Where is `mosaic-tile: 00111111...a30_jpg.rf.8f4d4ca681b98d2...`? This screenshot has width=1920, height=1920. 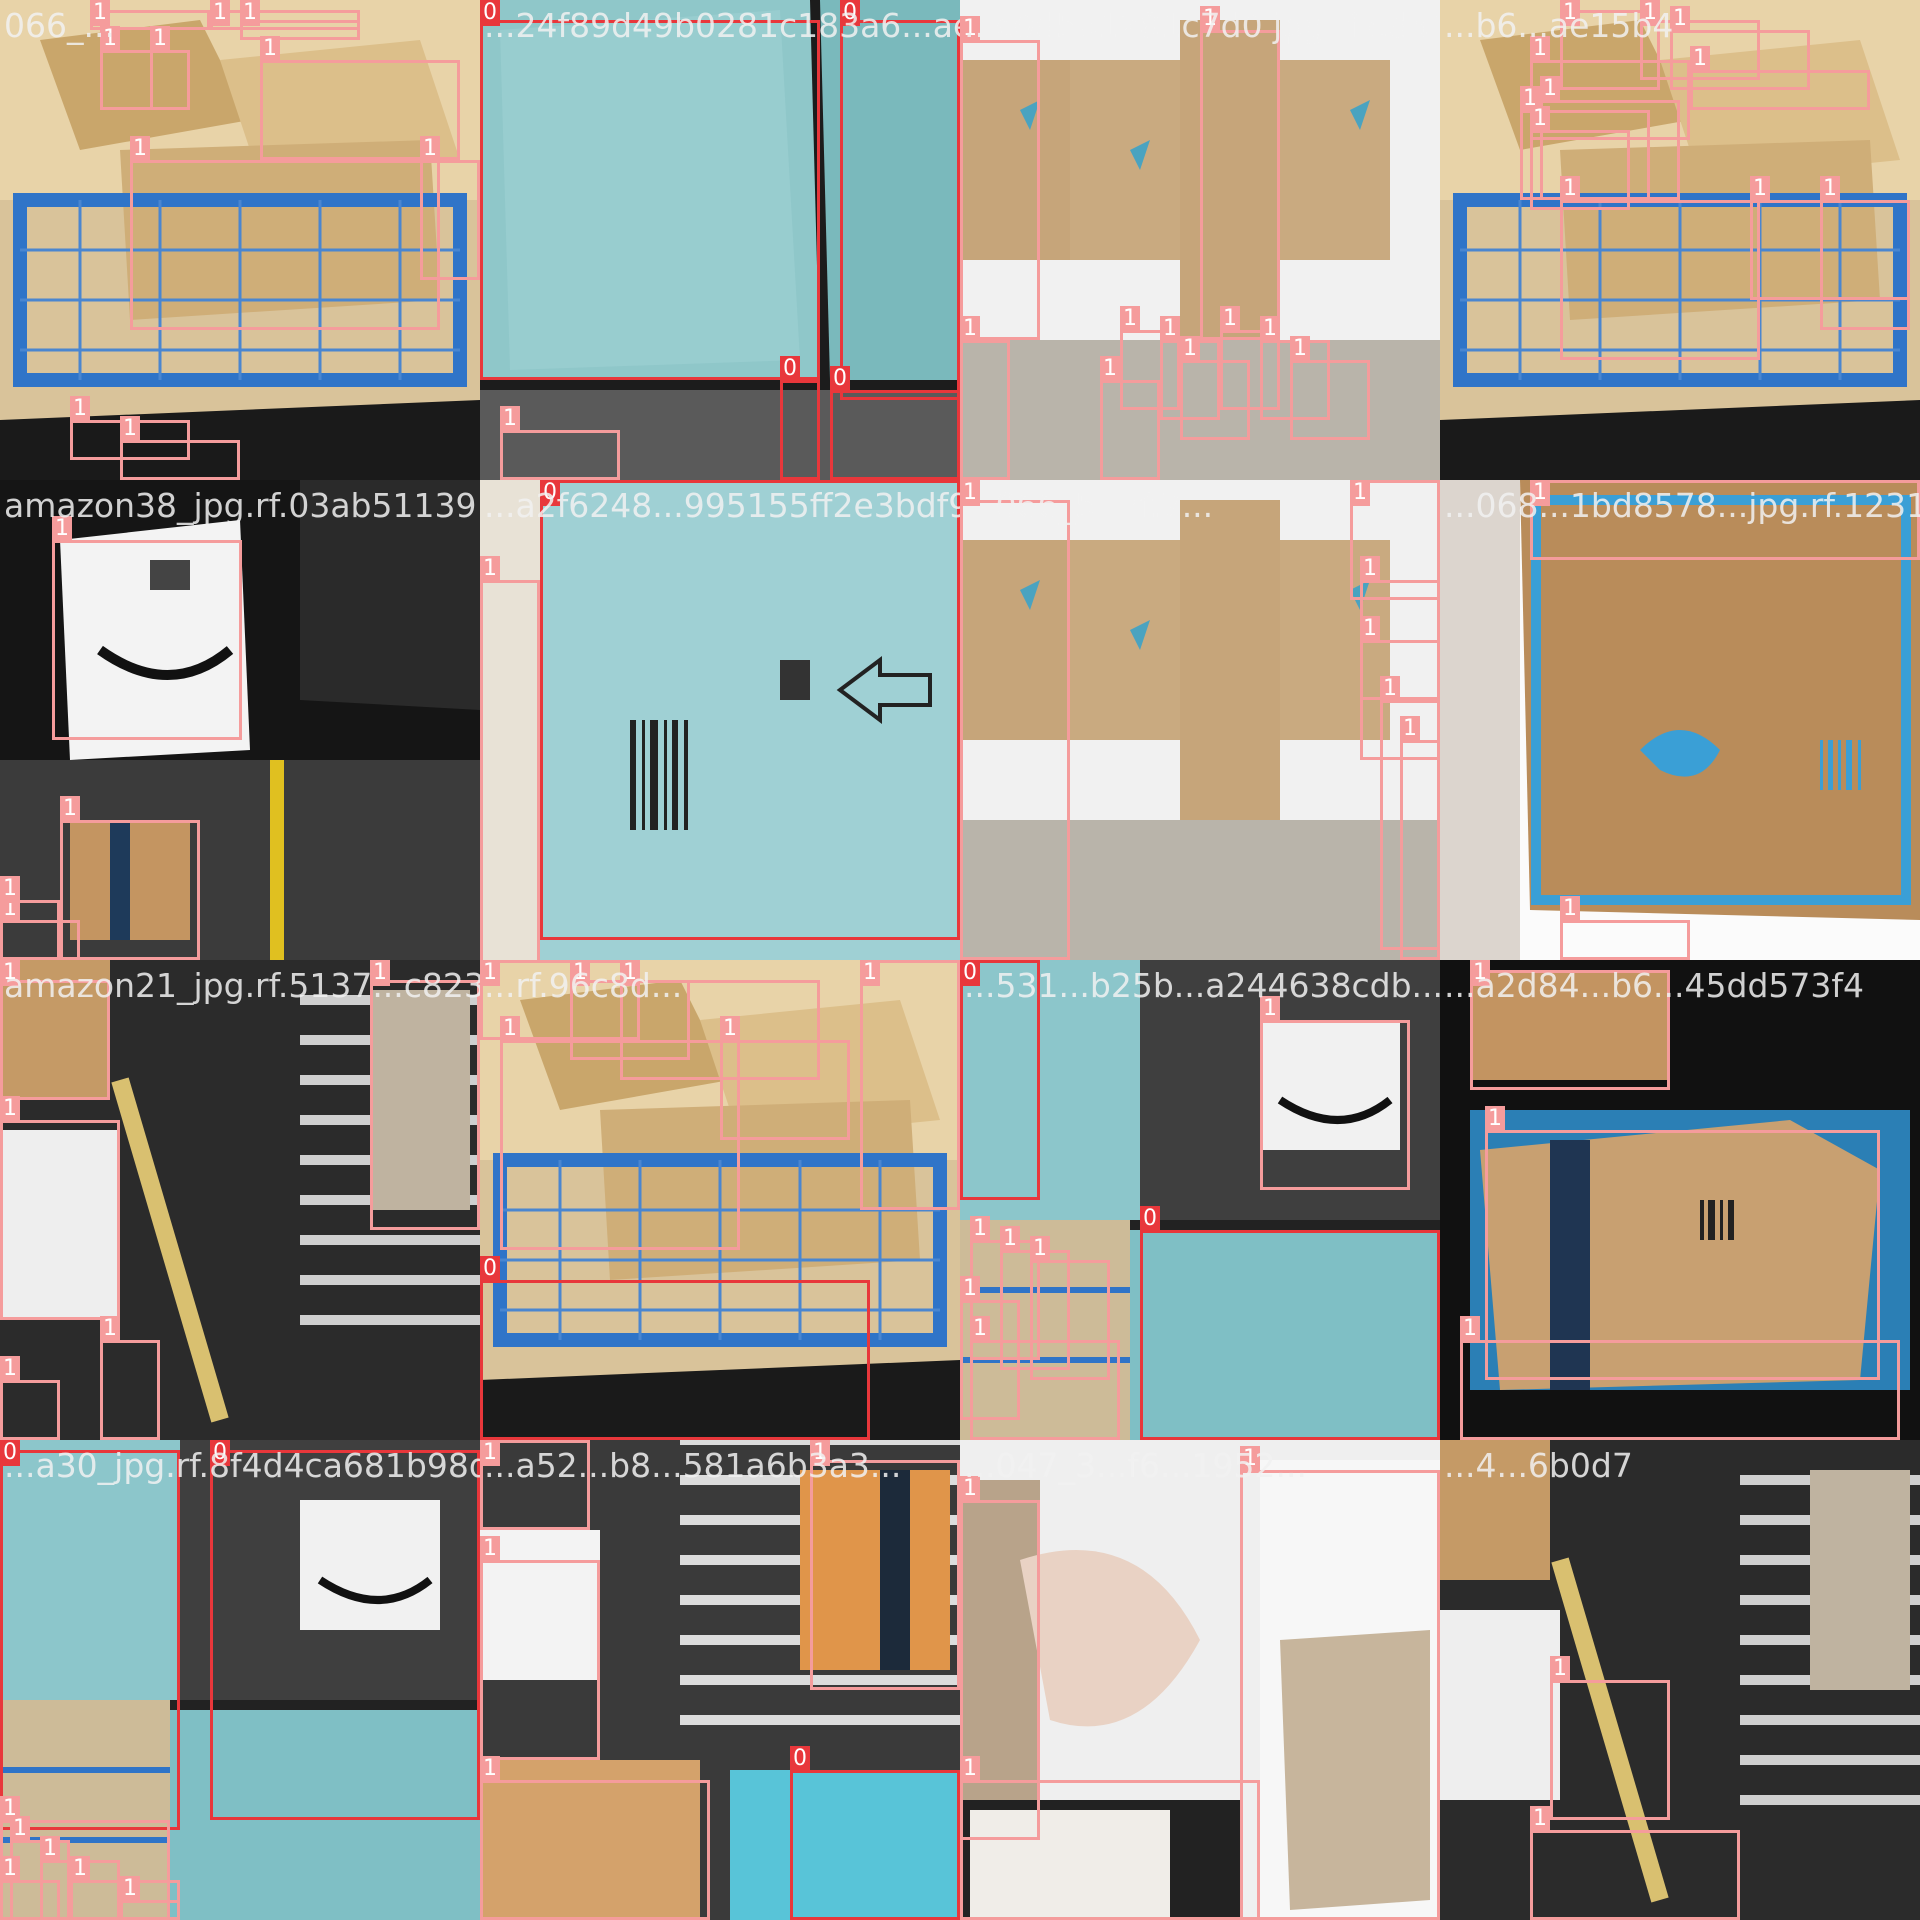 mosaic-tile: 00111111...a30_jpg.rf.8f4d4ca681b98d2... is located at coordinates (240, 1680).